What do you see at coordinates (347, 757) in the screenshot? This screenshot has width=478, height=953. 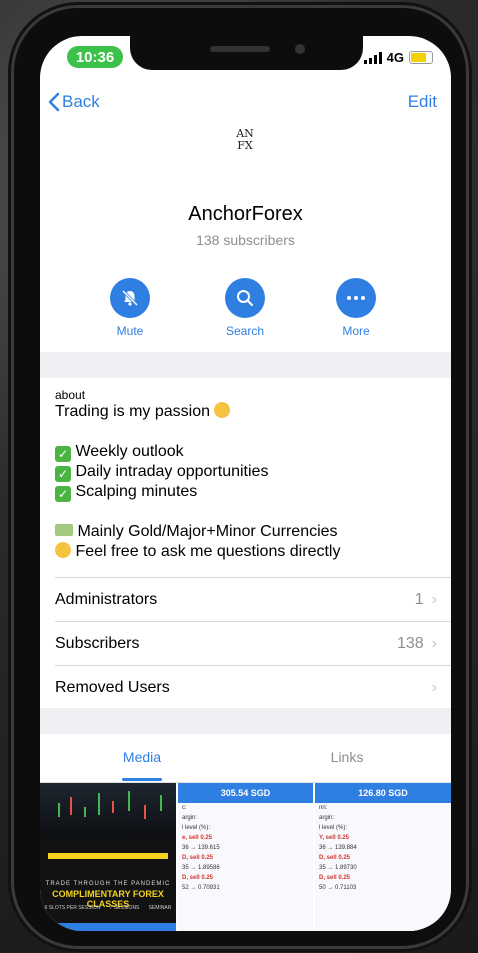 I see `tab-links: Links` at bounding box center [347, 757].